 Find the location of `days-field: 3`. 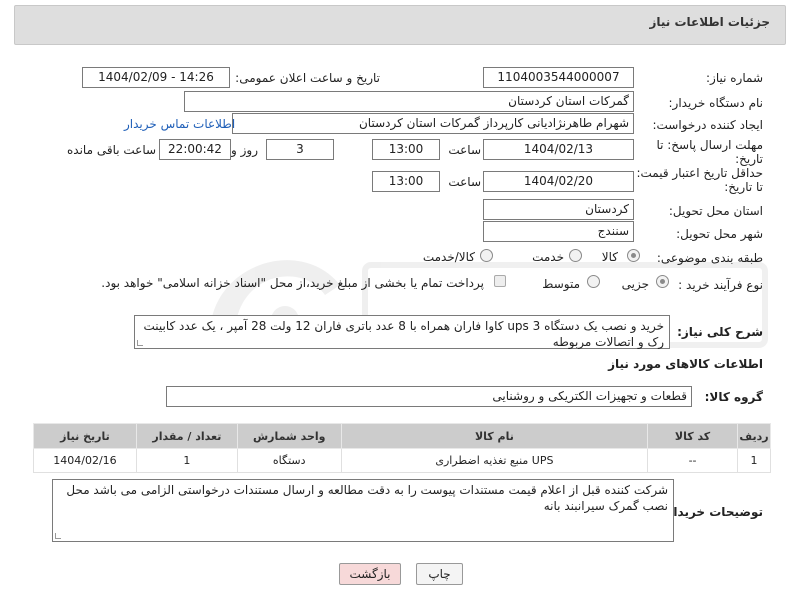

days-field: 3 is located at coordinates (300, 149).